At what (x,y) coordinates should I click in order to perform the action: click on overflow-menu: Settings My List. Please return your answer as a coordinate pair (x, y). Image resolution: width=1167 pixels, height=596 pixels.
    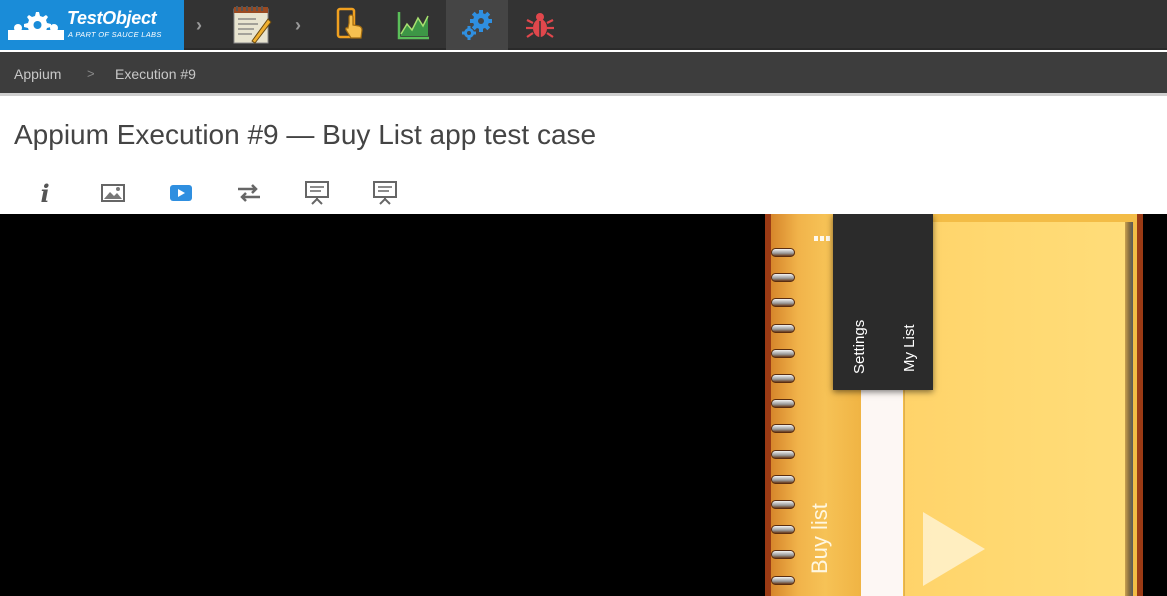
    Looking at the image, I should click on (883, 302).